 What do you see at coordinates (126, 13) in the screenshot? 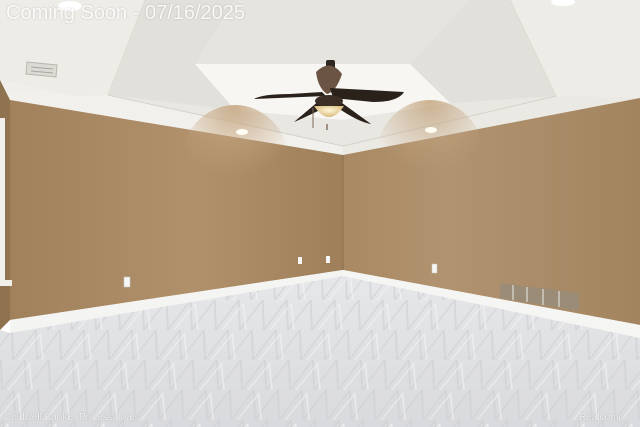
I see `coming-soon-banner: Coming Soon - 07/16/2025` at bounding box center [126, 13].